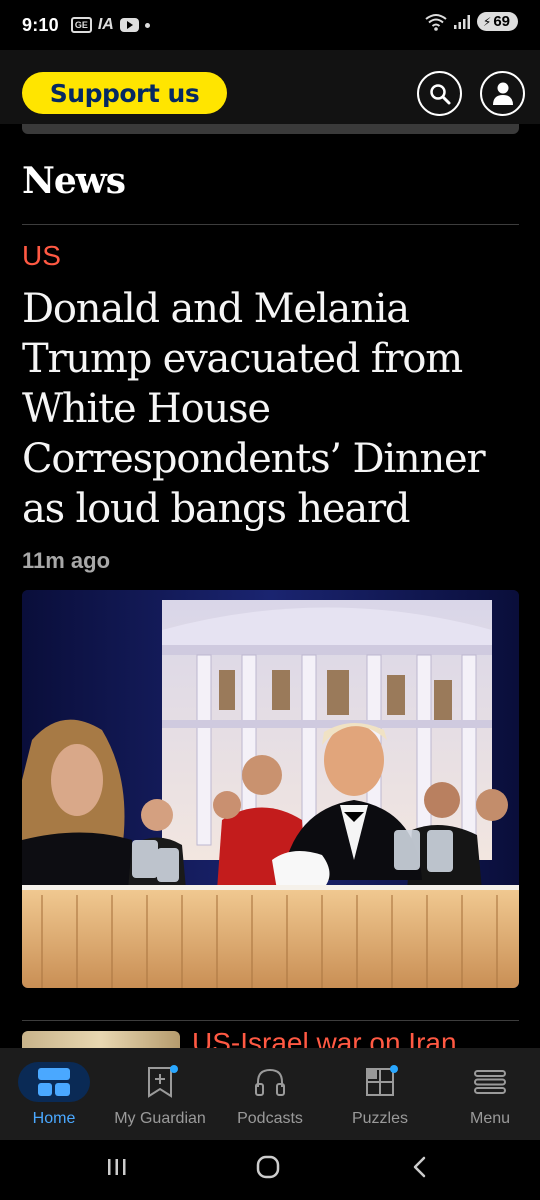 This screenshot has height=1200, width=540. I want to click on bottom-navigation: Home My Guardian Podcasts Puzzles Menu, so click(270, 1094).